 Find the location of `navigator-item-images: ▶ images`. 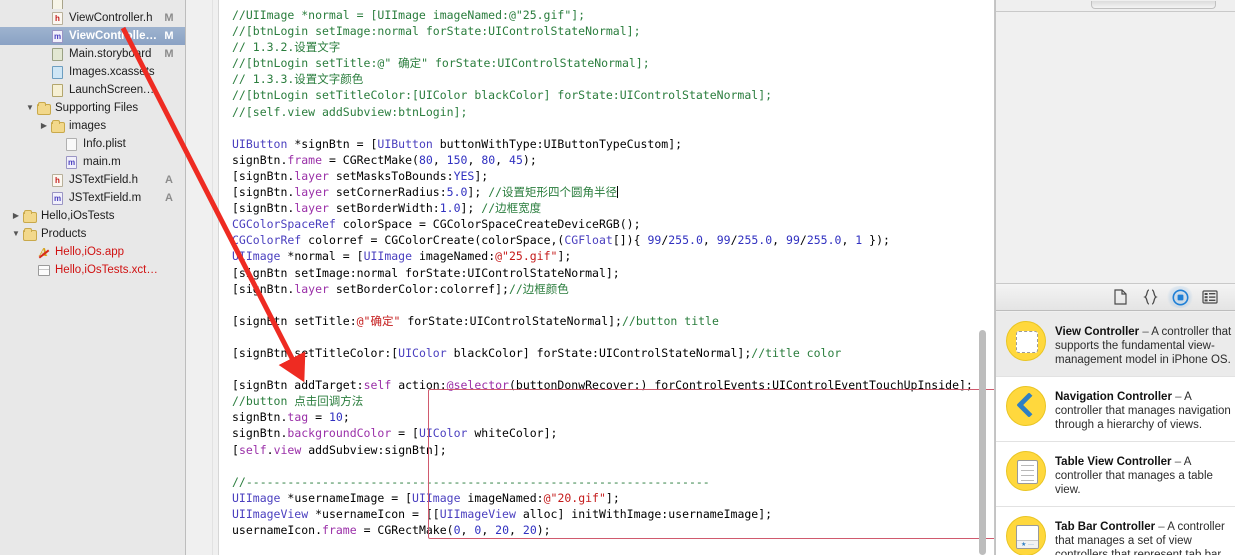

navigator-item-images: ▶ images is located at coordinates (92, 126).